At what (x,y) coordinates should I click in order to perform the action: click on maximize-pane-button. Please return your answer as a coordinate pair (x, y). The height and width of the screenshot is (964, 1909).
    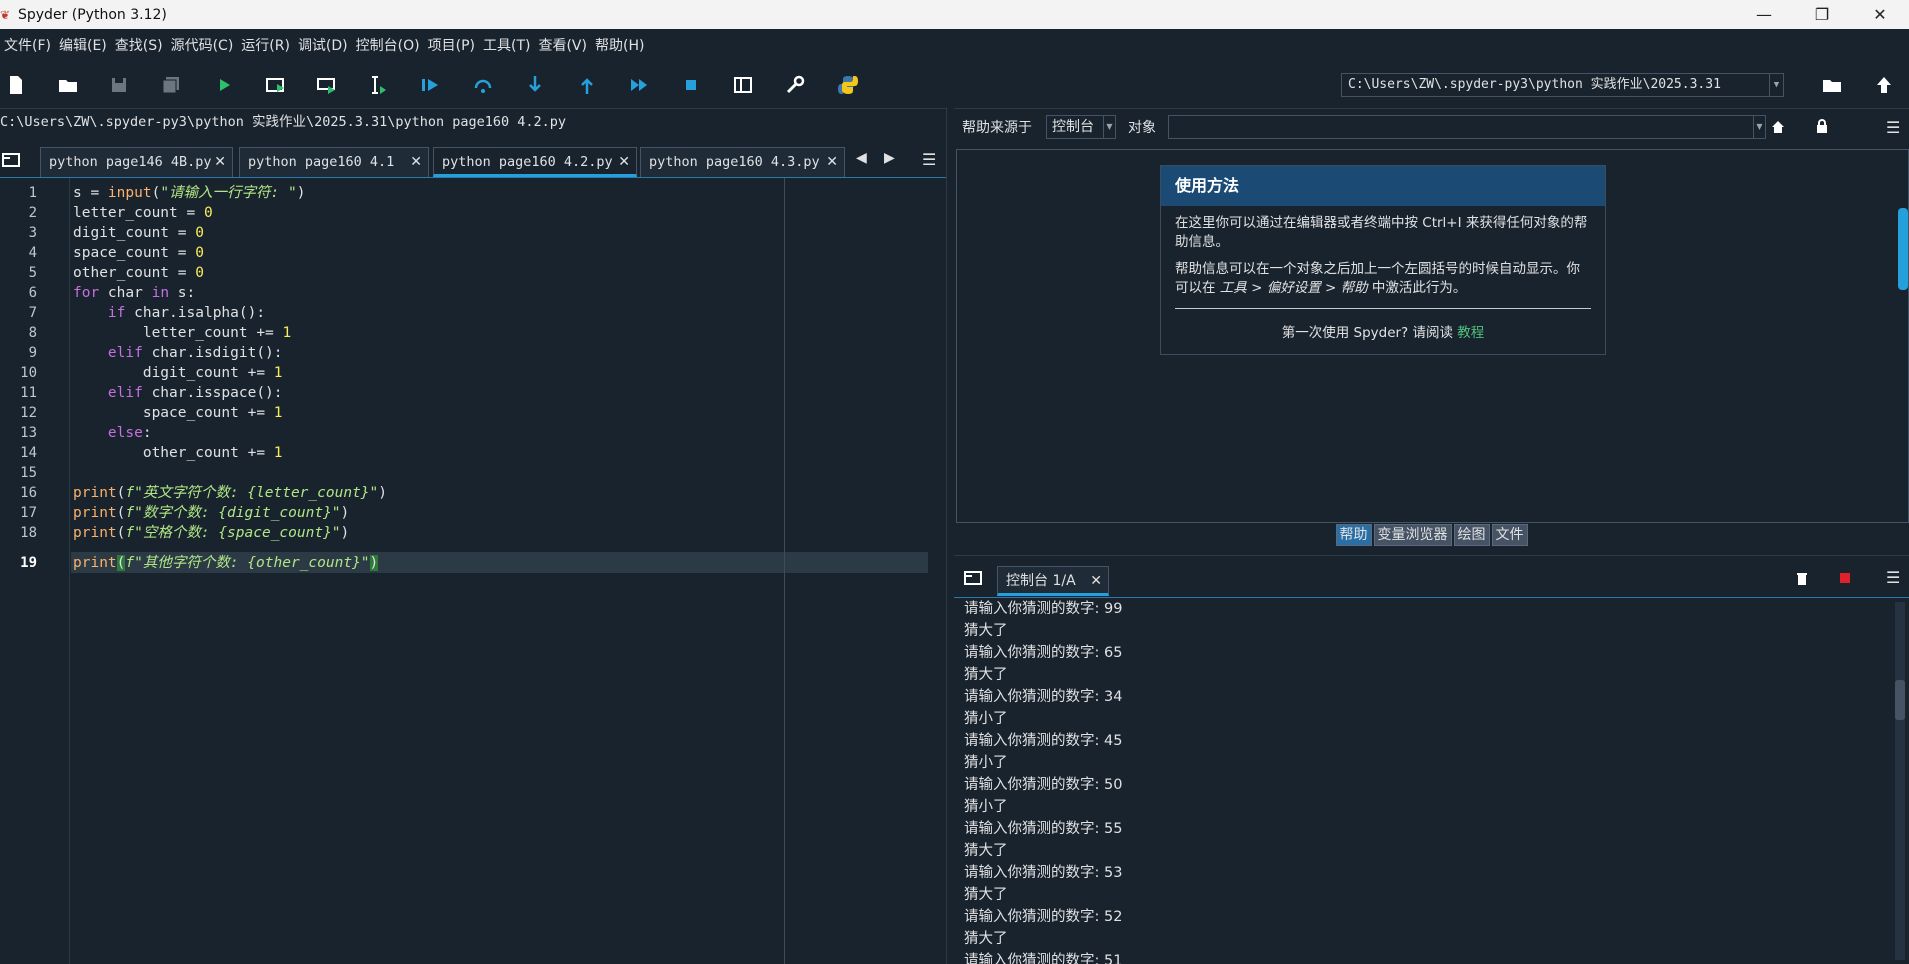
    Looking at the image, I should click on (743, 85).